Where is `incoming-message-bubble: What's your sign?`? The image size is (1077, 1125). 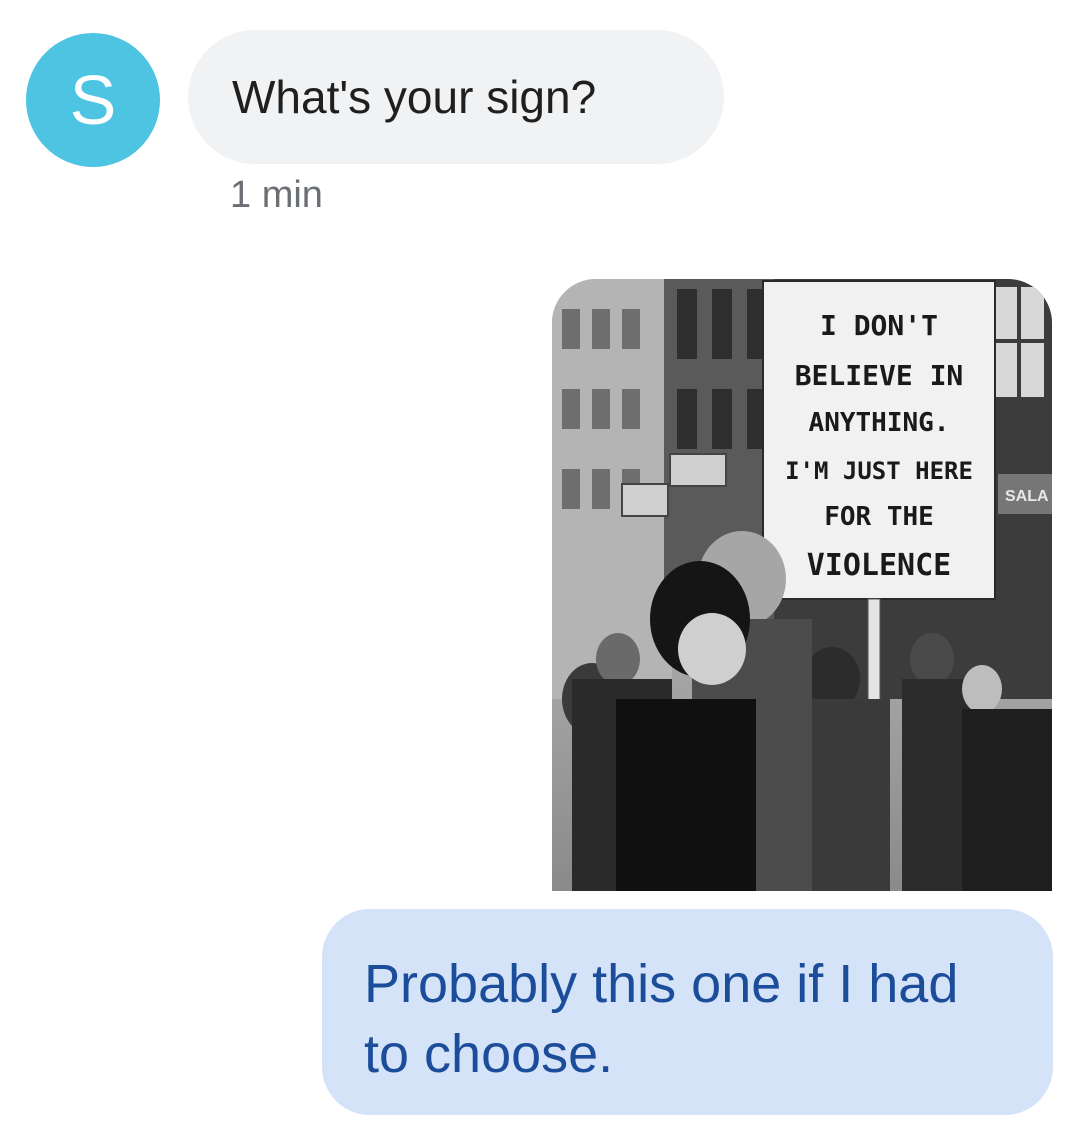 incoming-message-bubble: What's your sign? is located at coordinates (456, 97).